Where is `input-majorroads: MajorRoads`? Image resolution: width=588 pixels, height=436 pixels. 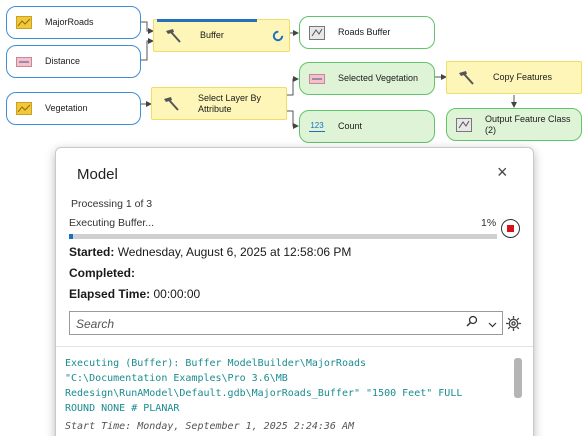
input-majorroads: MajorRoads is located at coordinates (73, 22).